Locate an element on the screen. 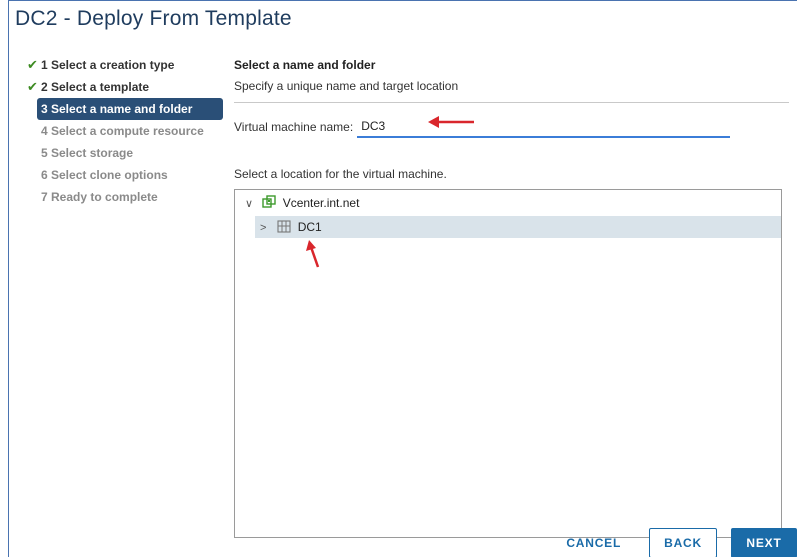  chevron-right-icon: > is located at coordinates (267, 228).